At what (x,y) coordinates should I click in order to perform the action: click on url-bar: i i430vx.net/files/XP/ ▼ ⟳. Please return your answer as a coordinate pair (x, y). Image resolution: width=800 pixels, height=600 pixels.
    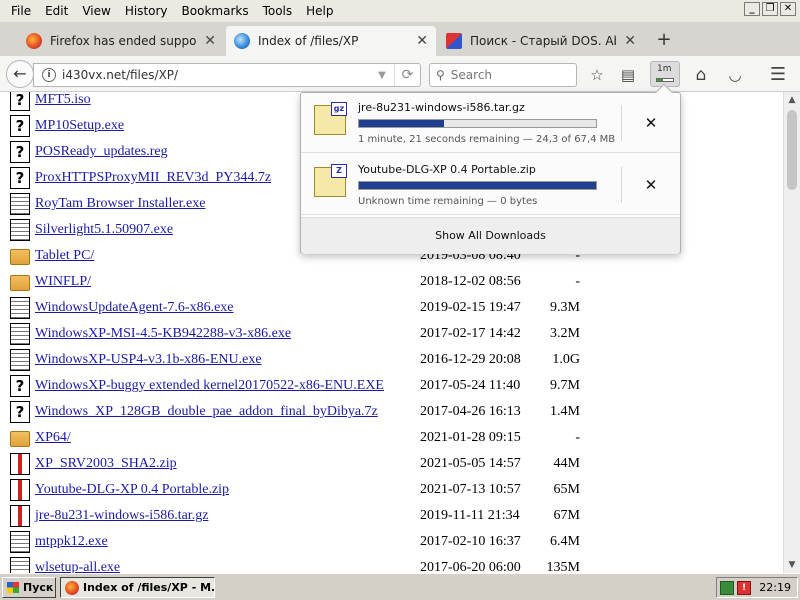
    Looking at the image, I should click on (227, 75).